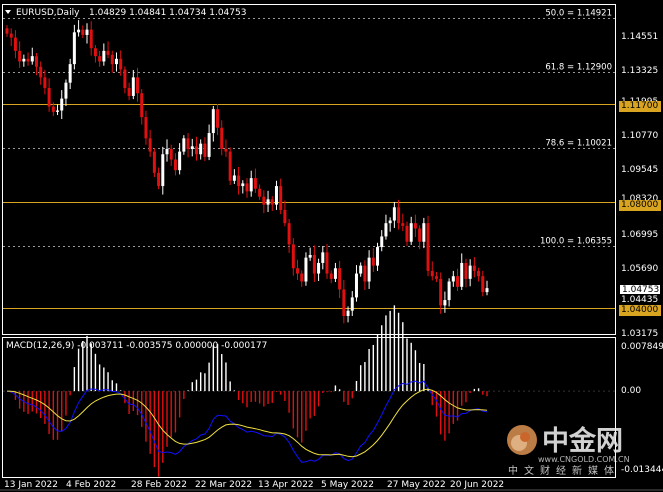 The width and height of the screenshot is (663, 492). Describe the element at coordinates (416, 485) in the screenshot. I see `date-tick: 27 May 2022` at that location.